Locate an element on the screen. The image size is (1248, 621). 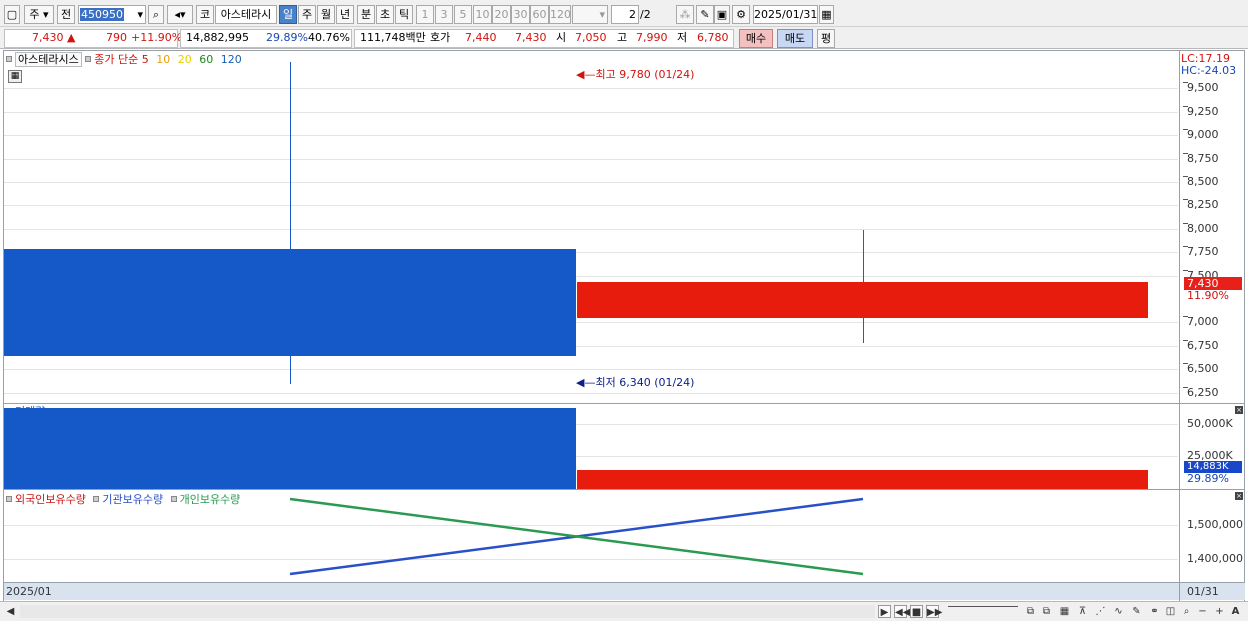
eval-button: 평 is located at coordinates (826, 38).